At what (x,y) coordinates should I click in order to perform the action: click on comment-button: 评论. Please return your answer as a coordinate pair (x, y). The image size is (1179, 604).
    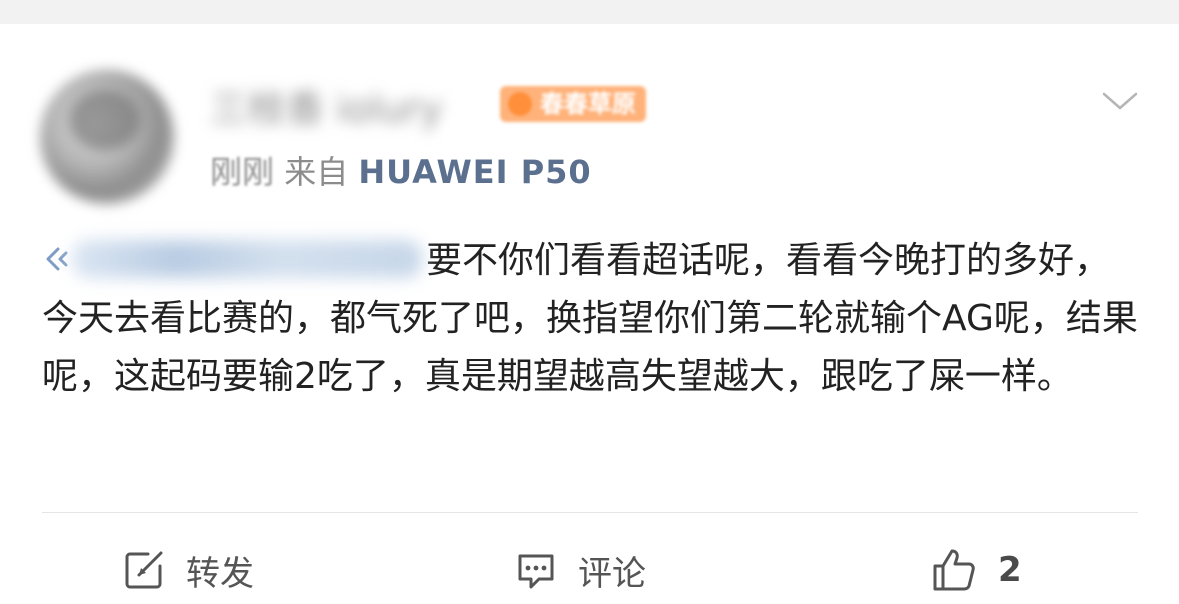
    Looking at the image, I should click on (580, 570).